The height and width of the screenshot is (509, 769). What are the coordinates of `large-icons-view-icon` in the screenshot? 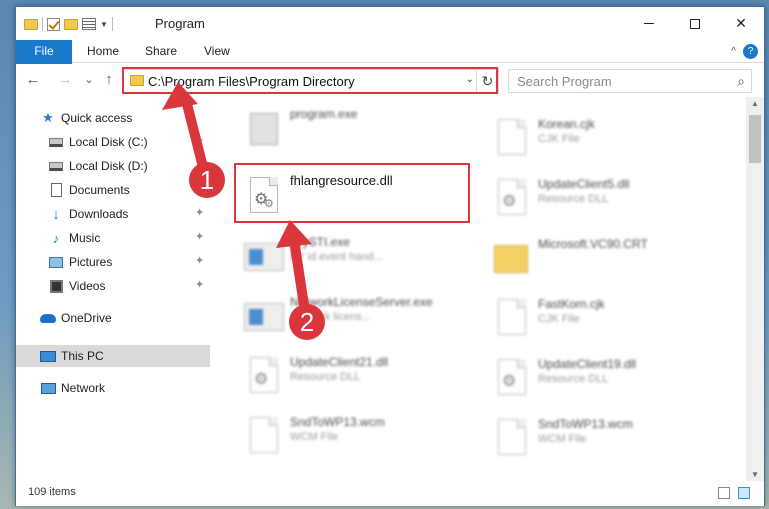 It's located at (744, 493).